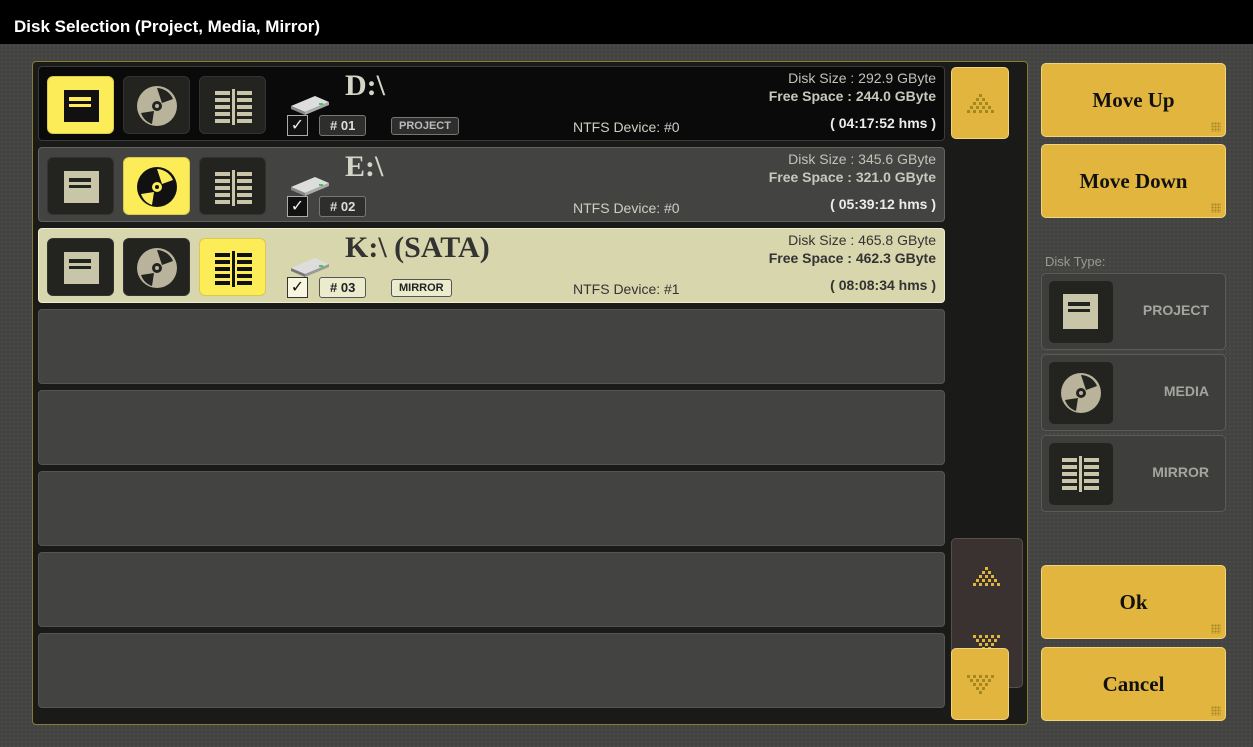 The width and height of the screenshot is (1253, 747). Describe the element at coordinates (417, 247) in the screenshot. I see `disk-name: K:\ (SATA)` at that location.